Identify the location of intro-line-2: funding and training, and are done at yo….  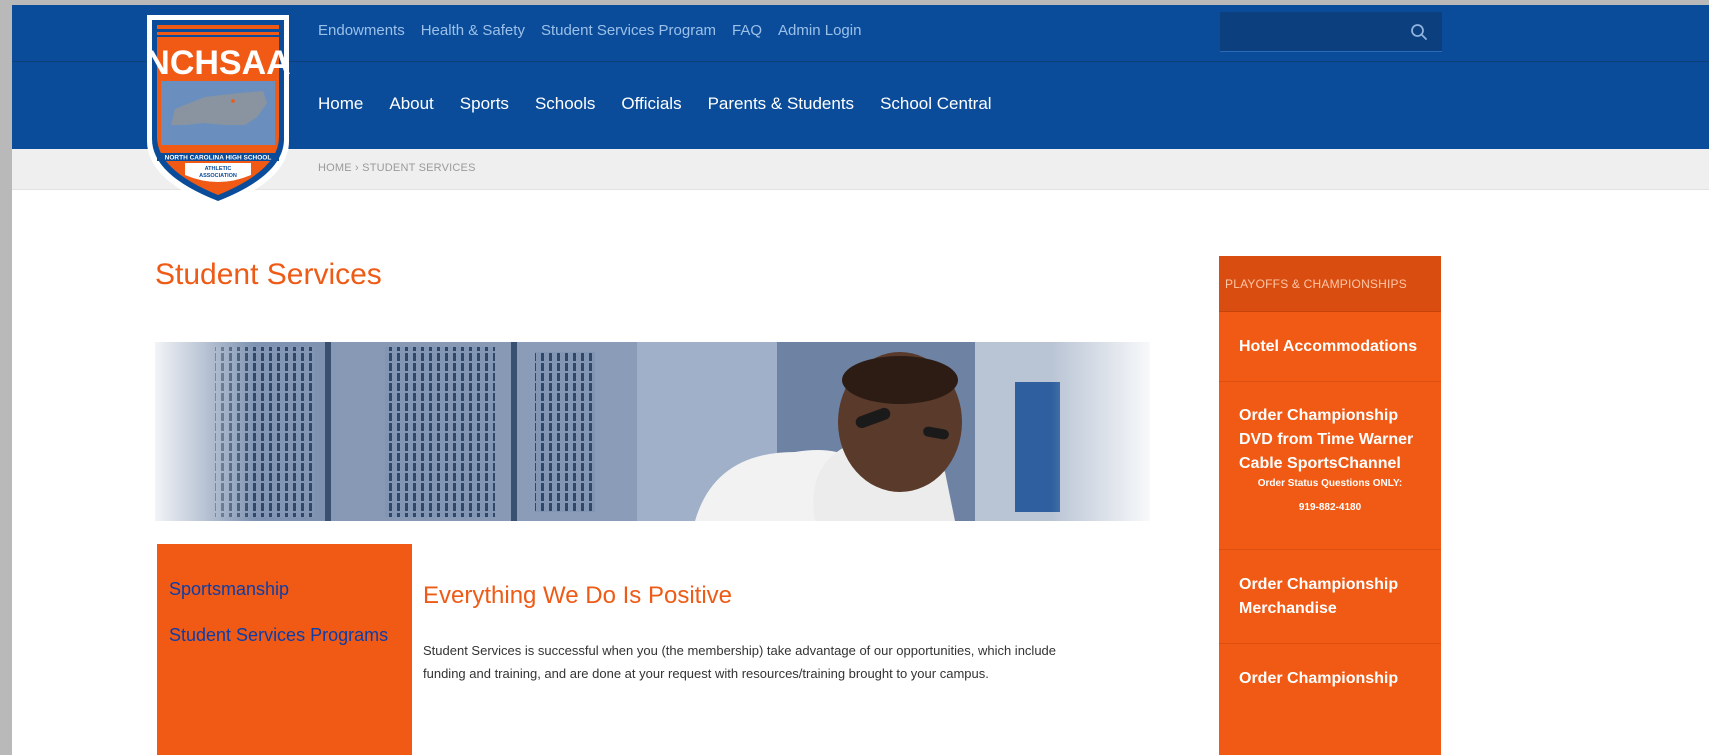
(706, 673).